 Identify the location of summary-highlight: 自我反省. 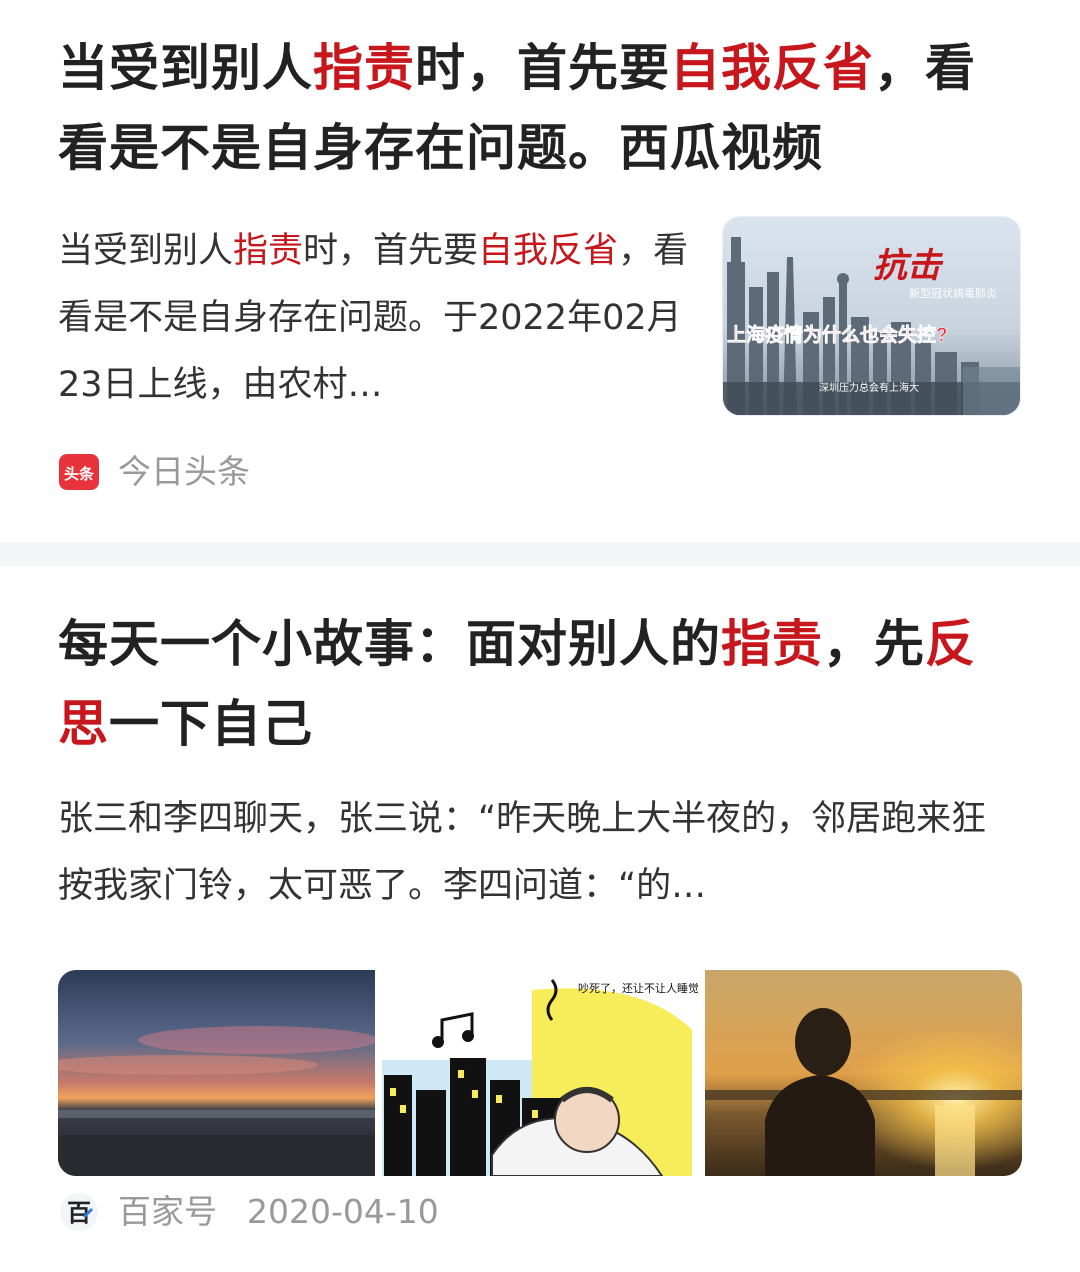
(548, 251).